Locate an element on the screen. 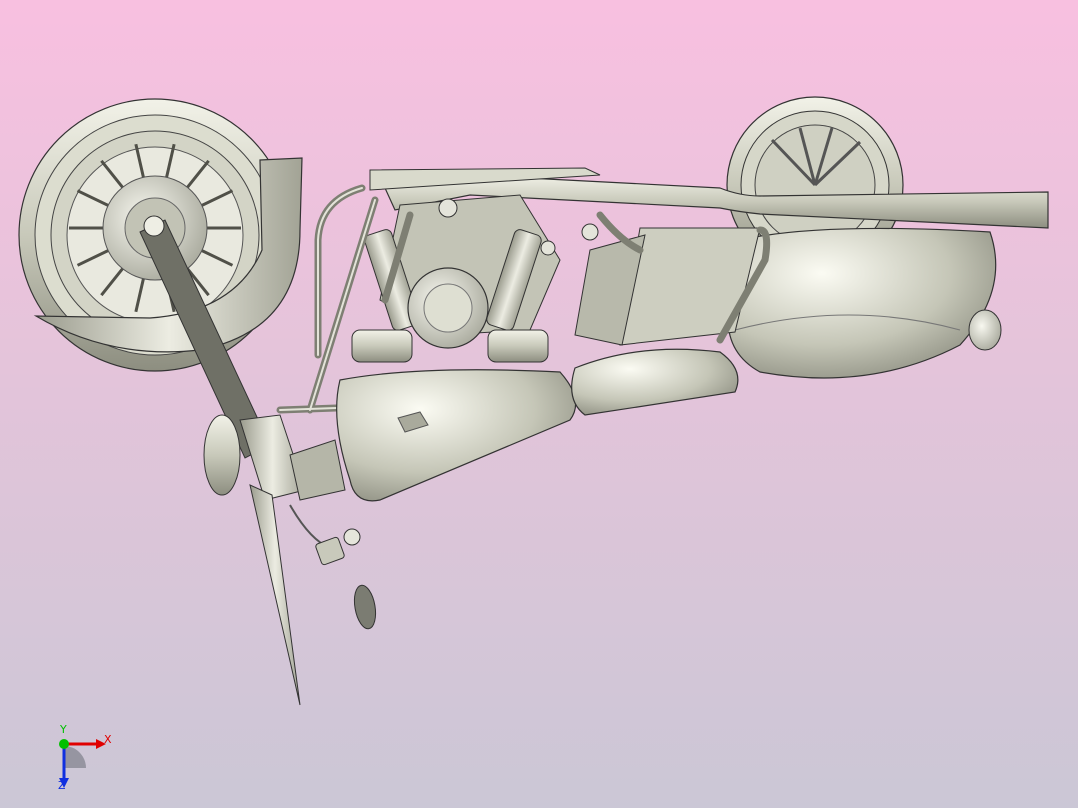  z-axis-label: Z is located at coordinates (62, 785).